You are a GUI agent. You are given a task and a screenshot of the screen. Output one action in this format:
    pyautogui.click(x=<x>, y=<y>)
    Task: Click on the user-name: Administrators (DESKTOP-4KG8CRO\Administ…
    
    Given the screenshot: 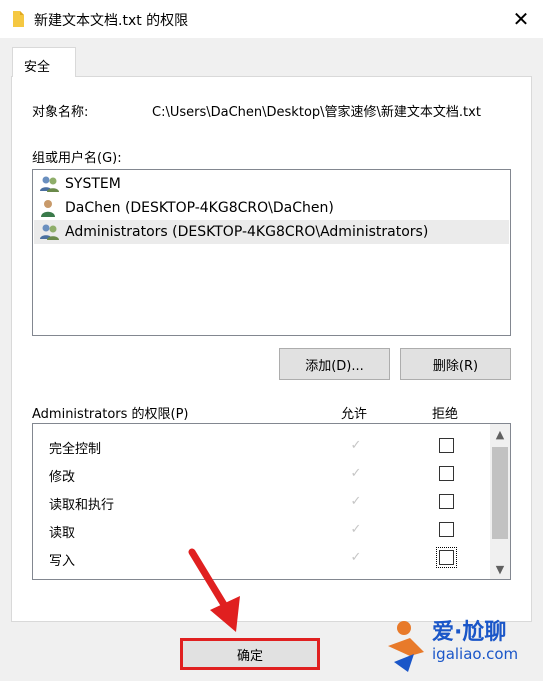 What is the action you would take?
    pyautogui.click(x=247, y=232)
    